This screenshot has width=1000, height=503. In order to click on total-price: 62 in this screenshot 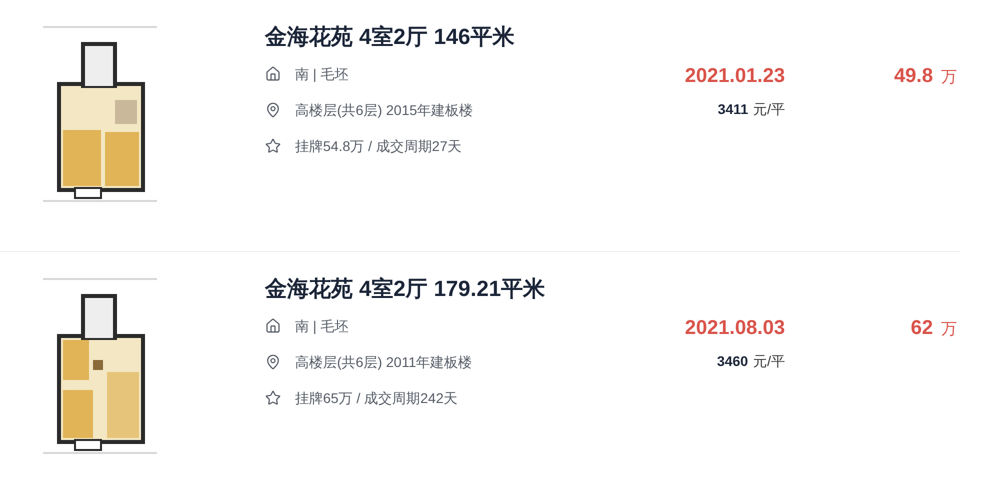, I will do `click(921, 328)`.